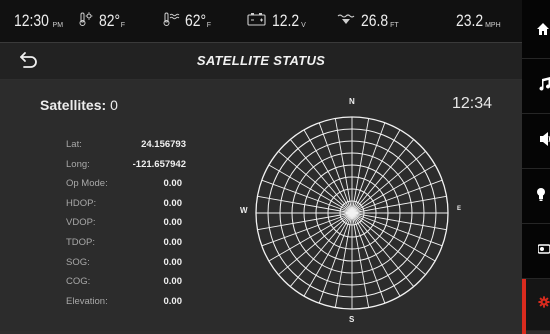 This screenshot has width=550, height=334. What do you see at coordinates (124, 204) in the screenshot?
I see `gps-row-hdop: HDOP: 0.00` at bounding box center [124, 204].